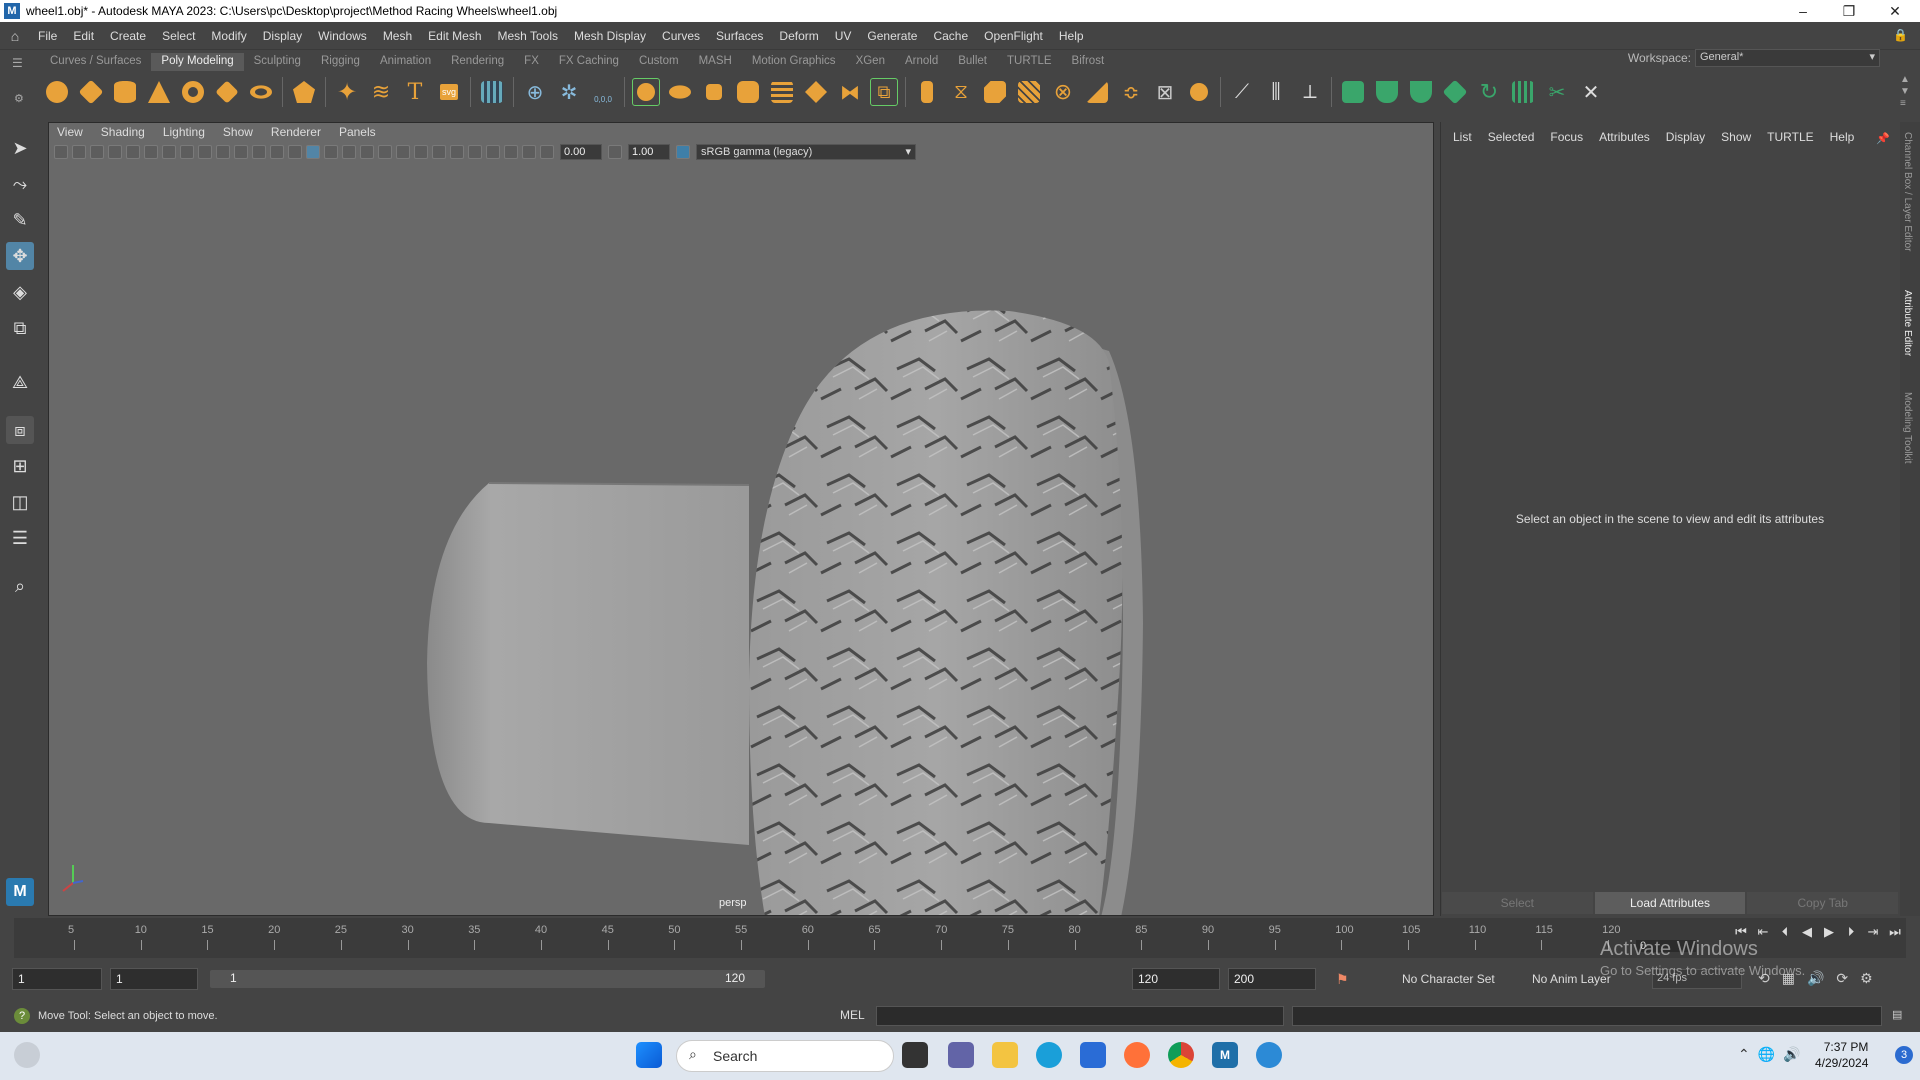 The image size is (1920, 1080). I want to click on field-chart-icon, so click(241, 152).